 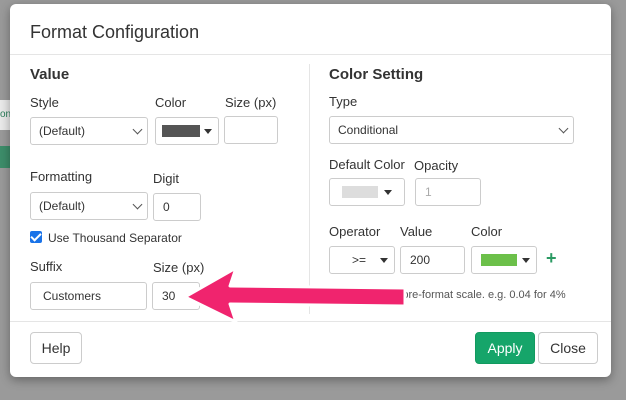 I want to click on default-color-picker, so click(x=367, y=192).